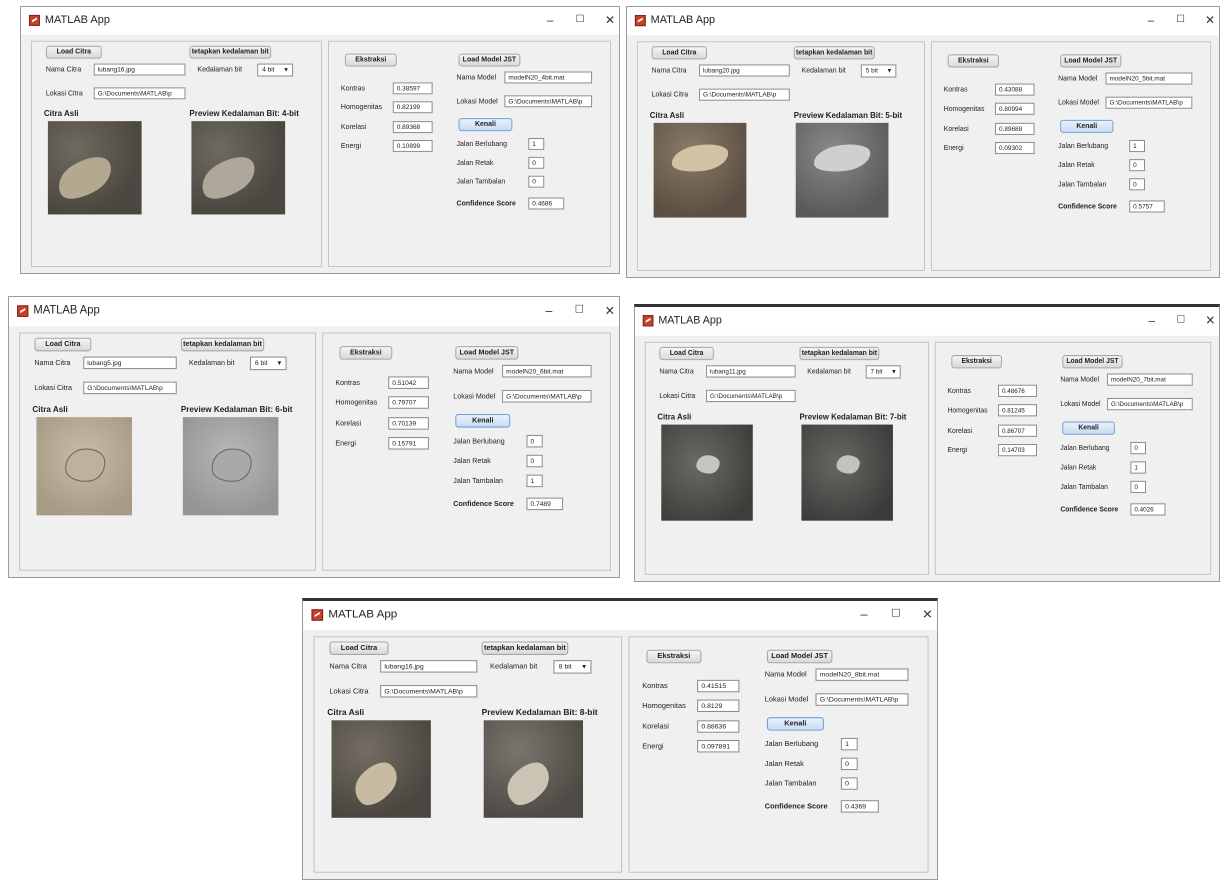  I want to click on jalan-berlubang-field: 1, so click(536, 144).